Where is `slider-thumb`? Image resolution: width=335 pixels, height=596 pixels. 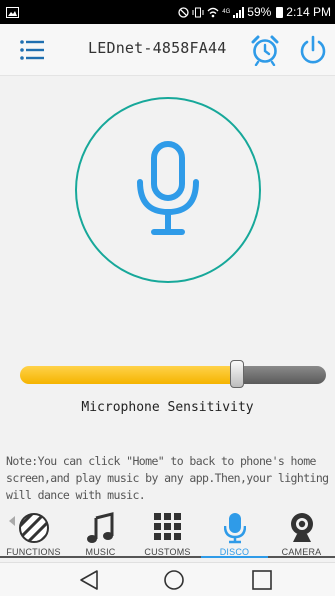
slider-thumb is located at coordinates (237, 374).